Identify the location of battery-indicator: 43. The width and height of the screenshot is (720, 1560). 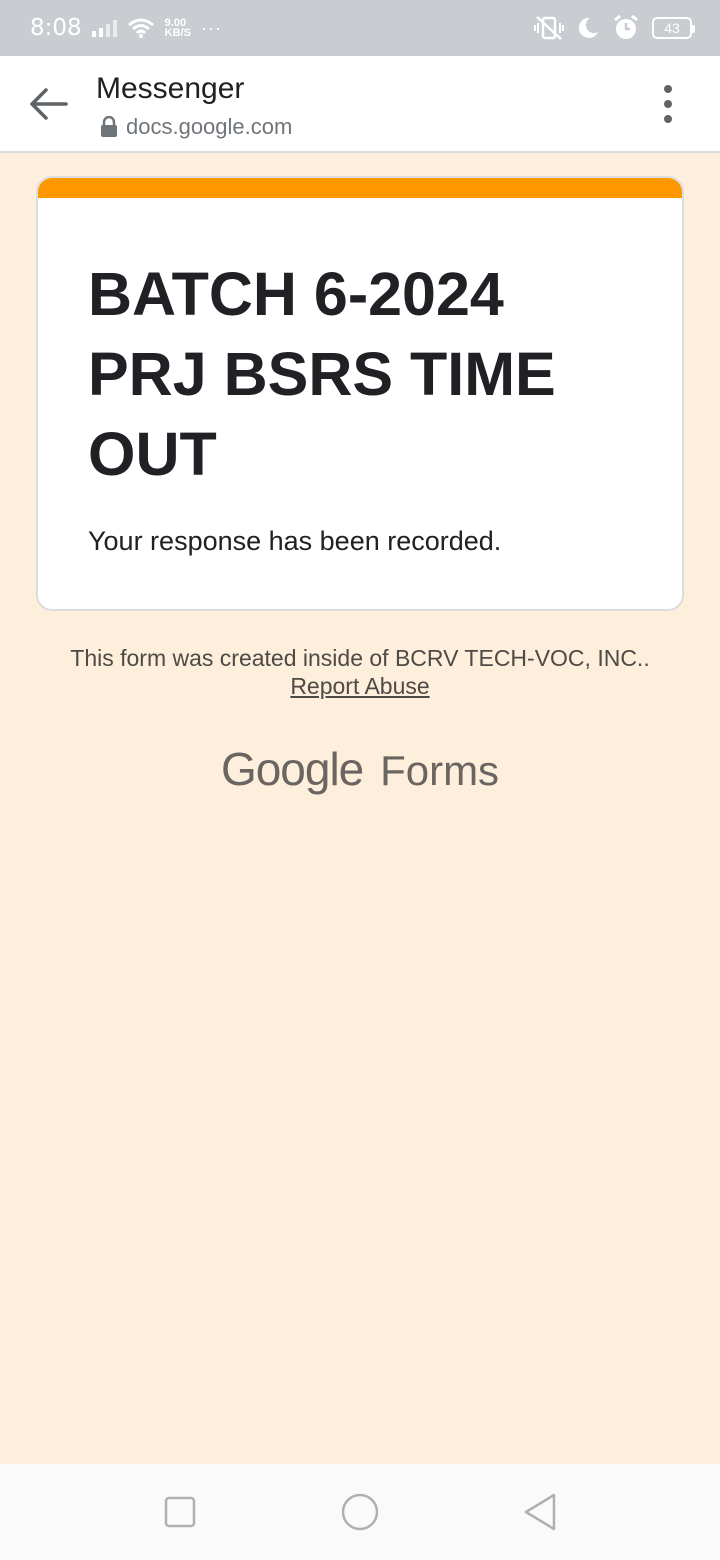
(673, 28).